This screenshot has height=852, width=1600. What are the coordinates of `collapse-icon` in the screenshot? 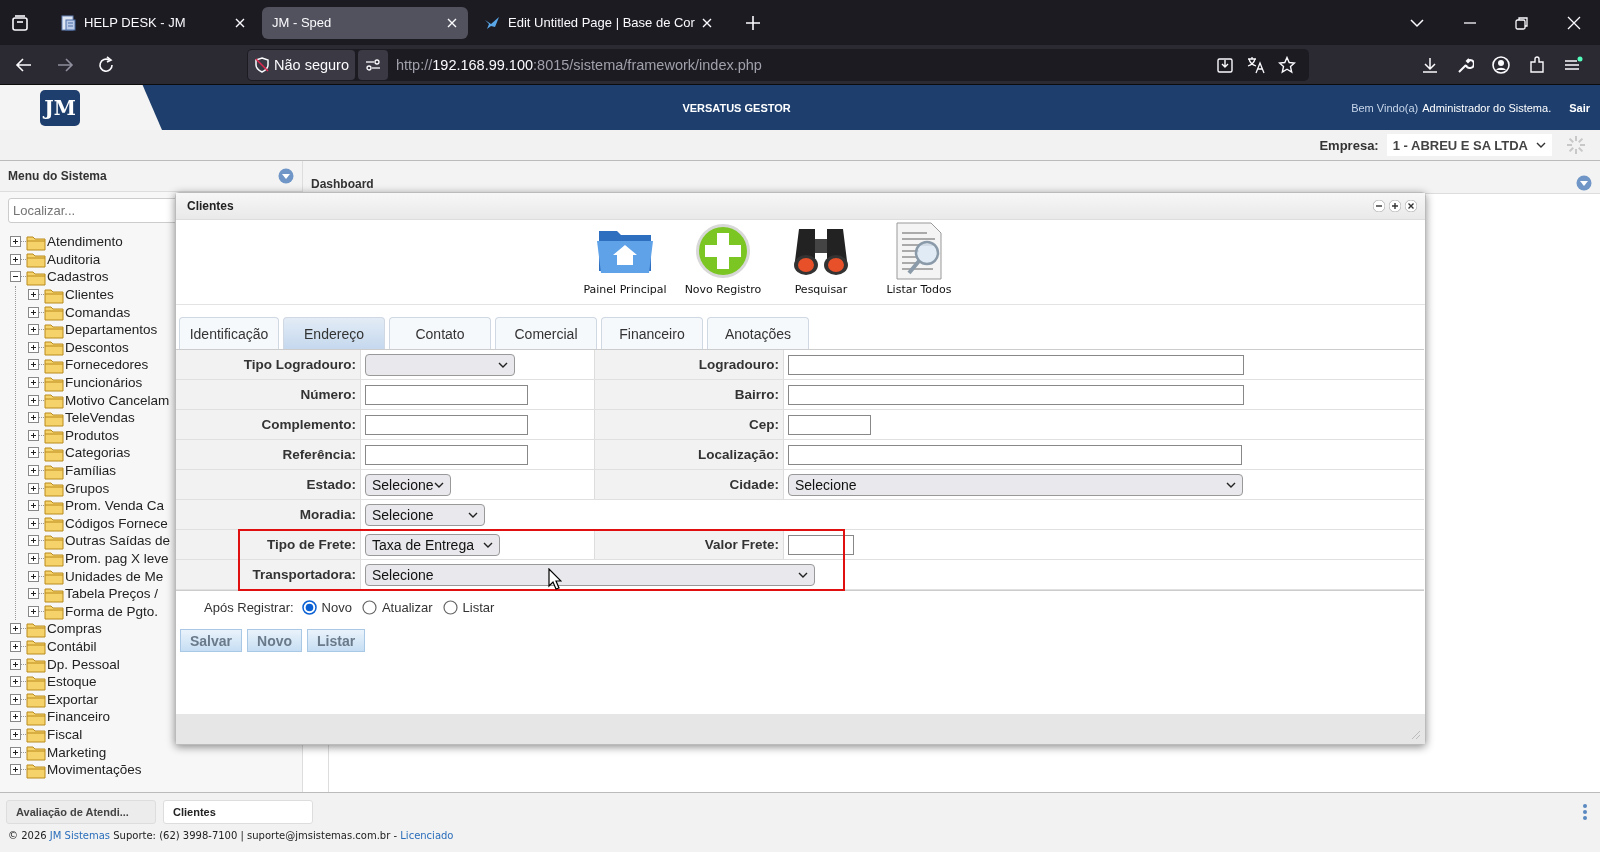 It's located at (15, 277).